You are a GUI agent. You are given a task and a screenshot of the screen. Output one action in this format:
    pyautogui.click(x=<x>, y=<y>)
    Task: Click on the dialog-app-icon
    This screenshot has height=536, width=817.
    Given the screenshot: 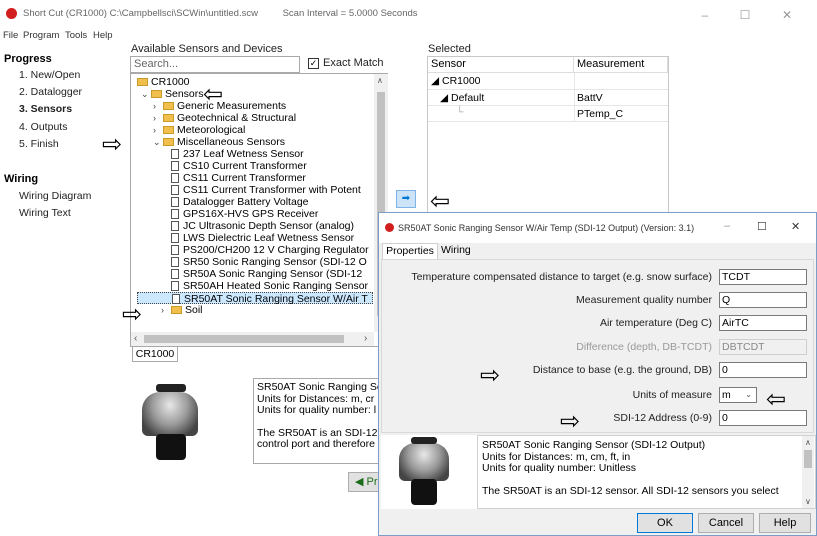 What is the action you would take?
    pyautogui.click(x=389, y=227)
    